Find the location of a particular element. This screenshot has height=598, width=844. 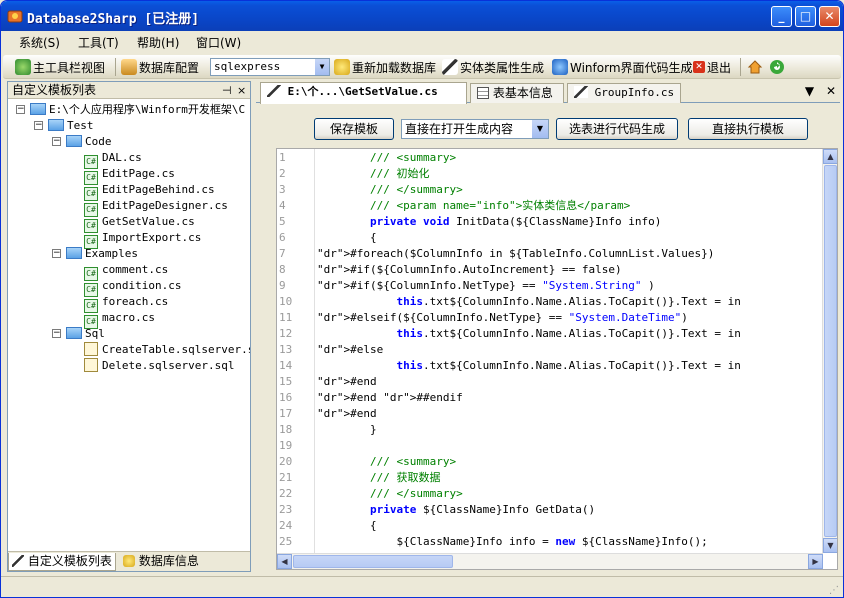

tab-groupinfo: GroupInfo.cs is located at coordinates (624, 93).